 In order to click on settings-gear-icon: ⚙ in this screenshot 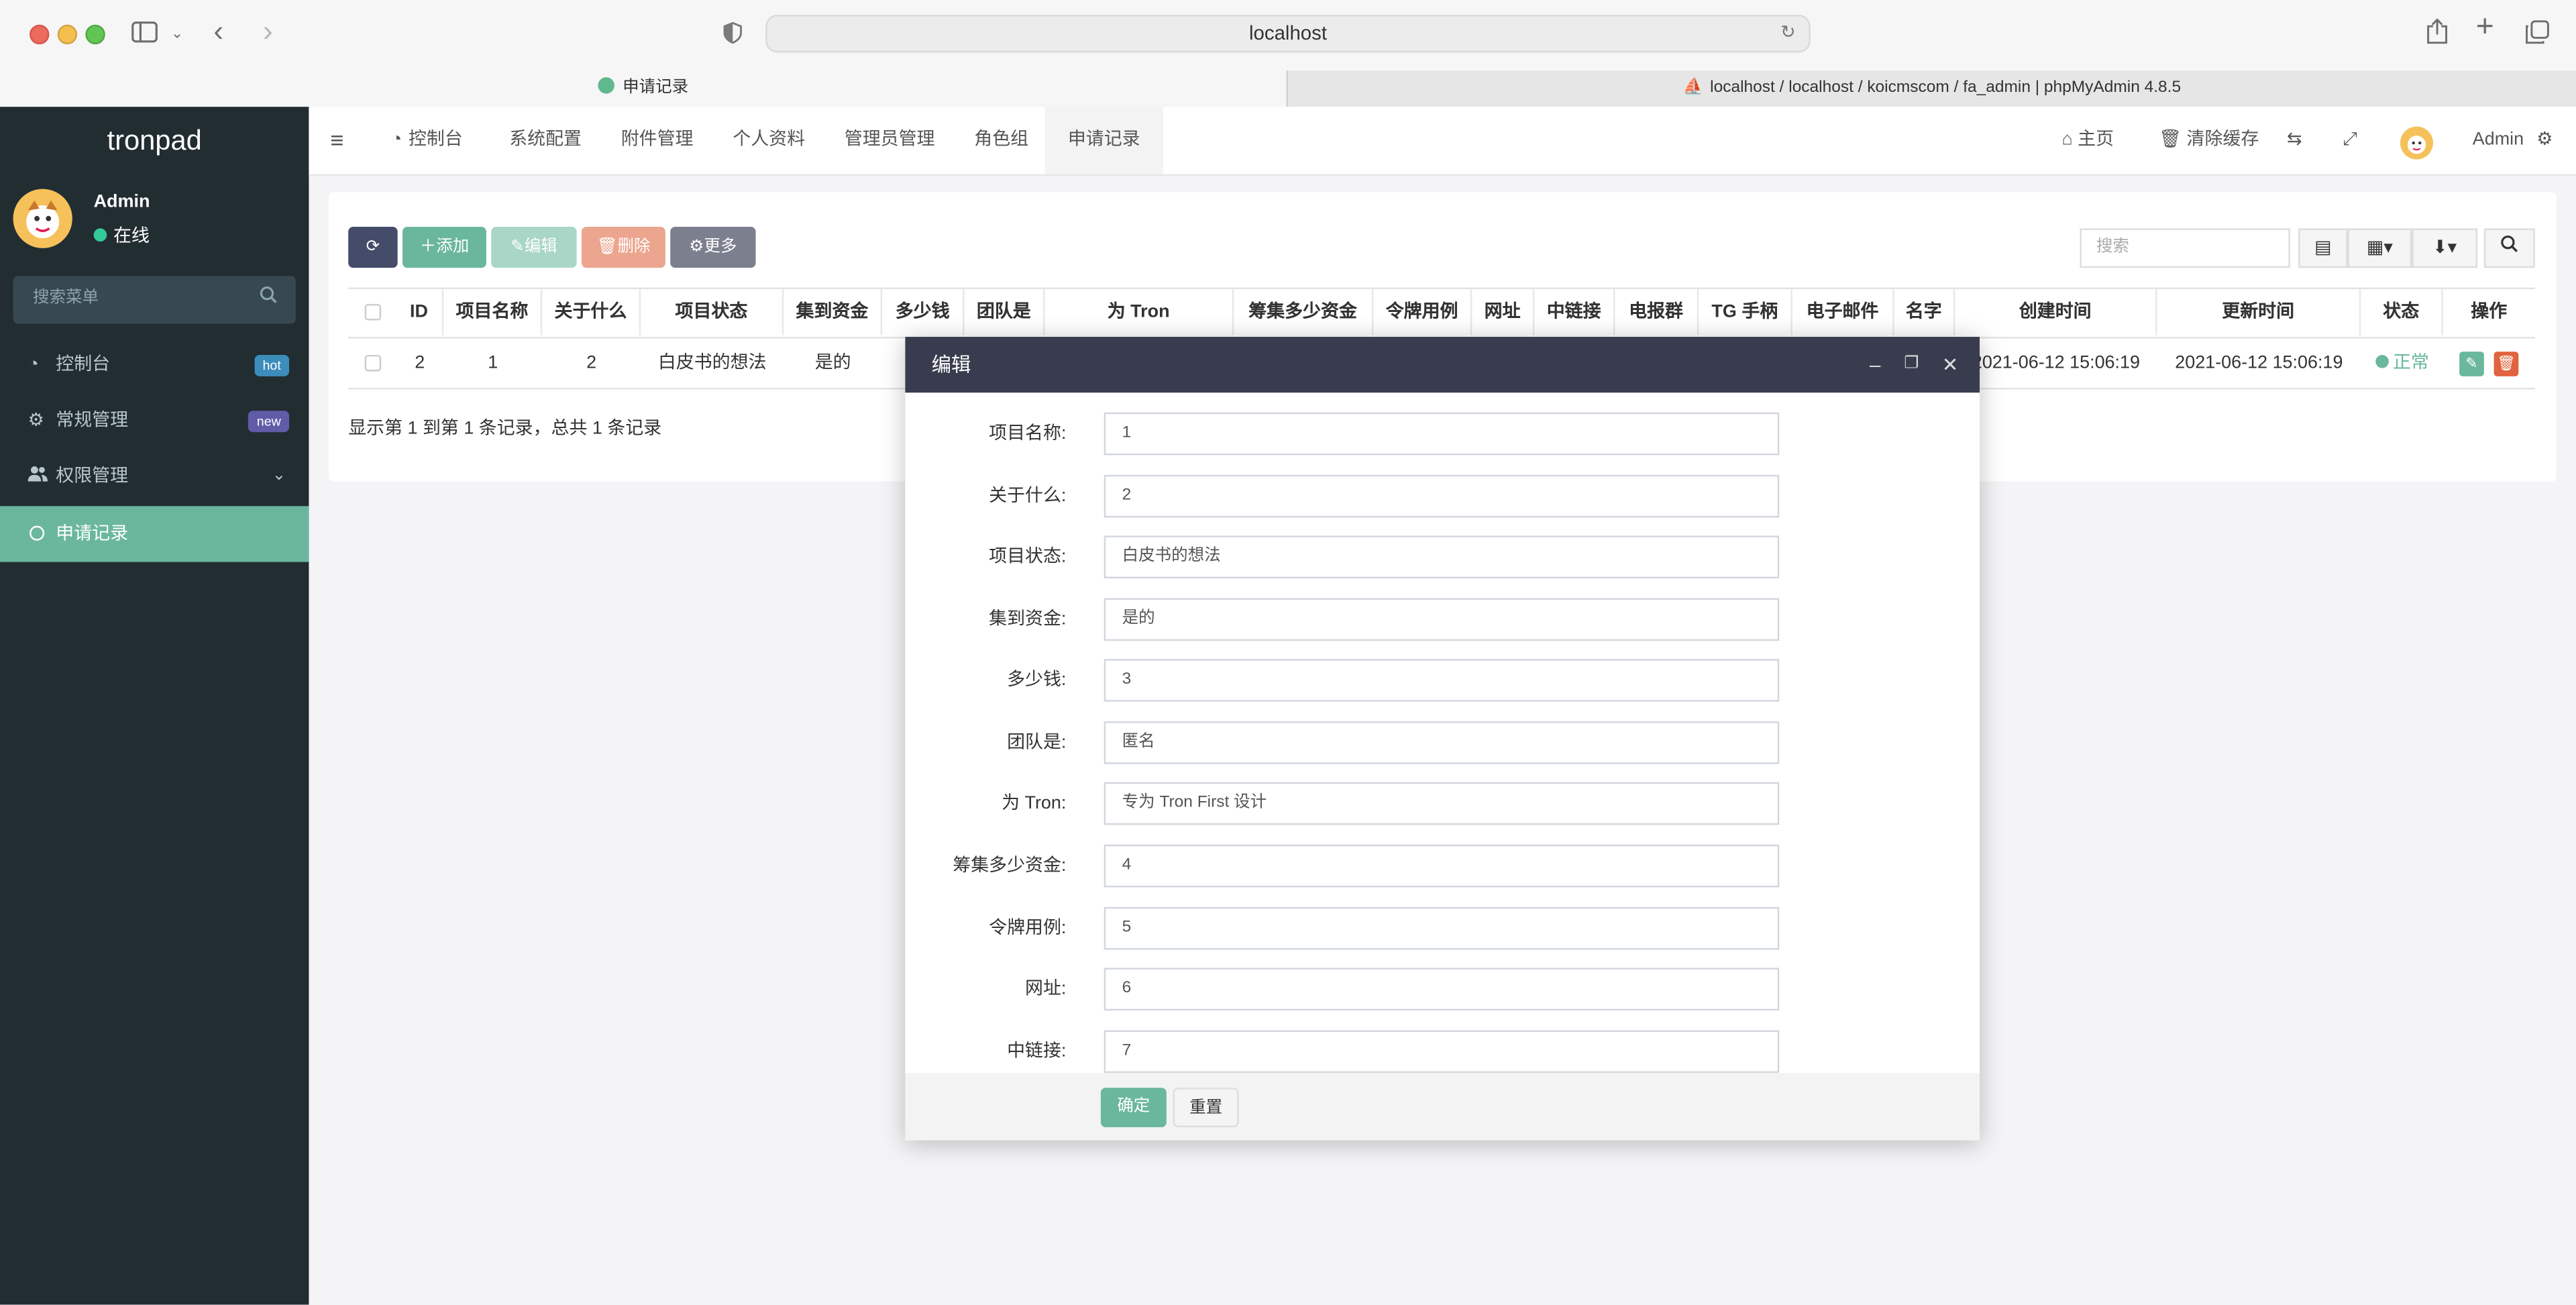, I will do `click(2544, 140)`.